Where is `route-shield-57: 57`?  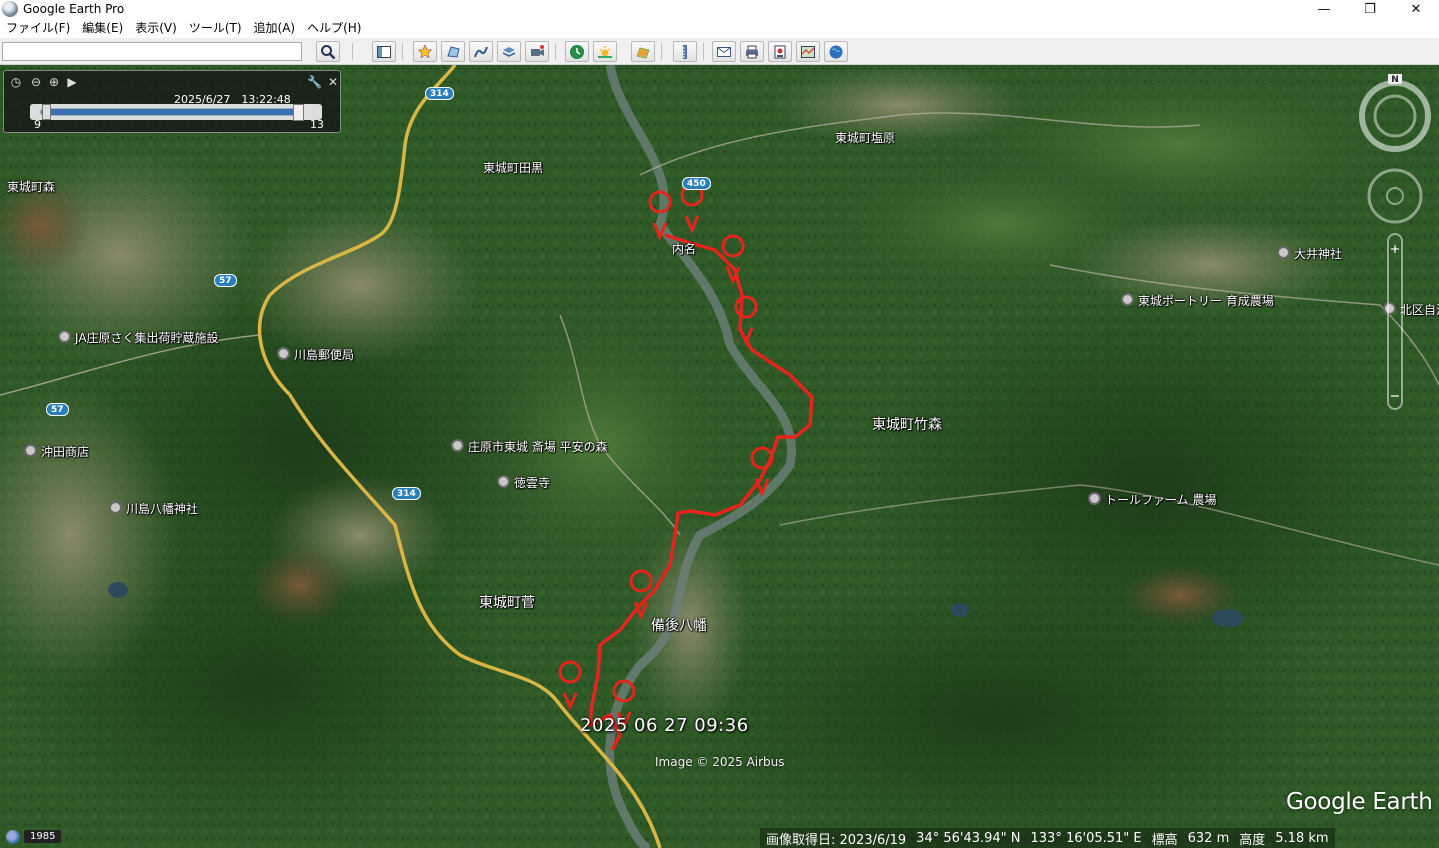
route-shield-57: 57 is located at coordinates (225, 280).